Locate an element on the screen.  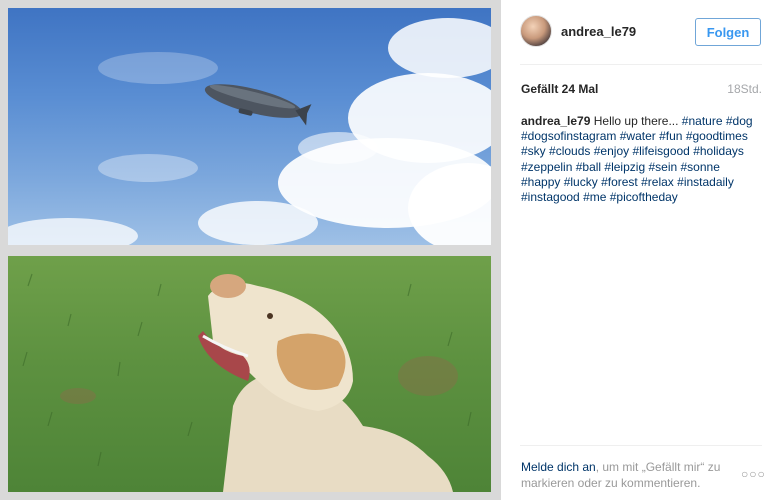
hashtag-link: #lucky is located at coordinates (581, 182).